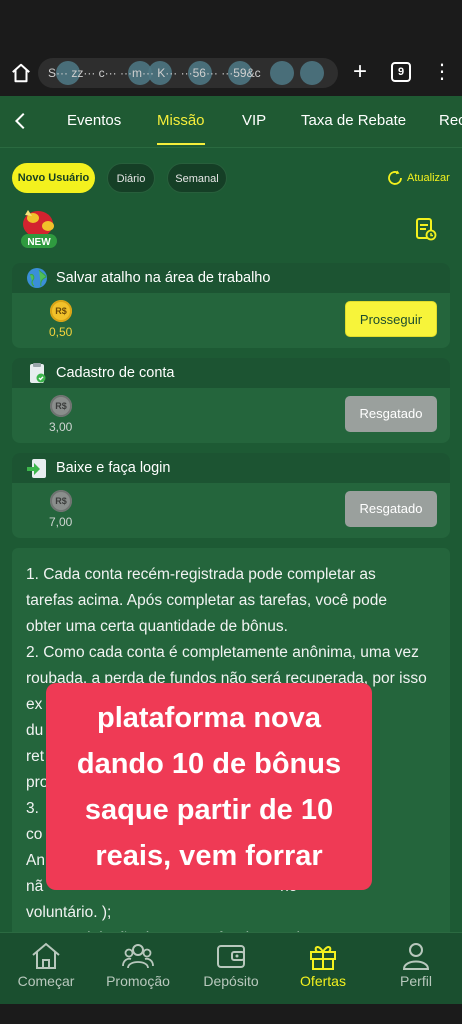  What do you see at coordinates (115, 373) in the screenshot?
I see `task-title: Cadastro de conta` at bounding box center [115, 373].